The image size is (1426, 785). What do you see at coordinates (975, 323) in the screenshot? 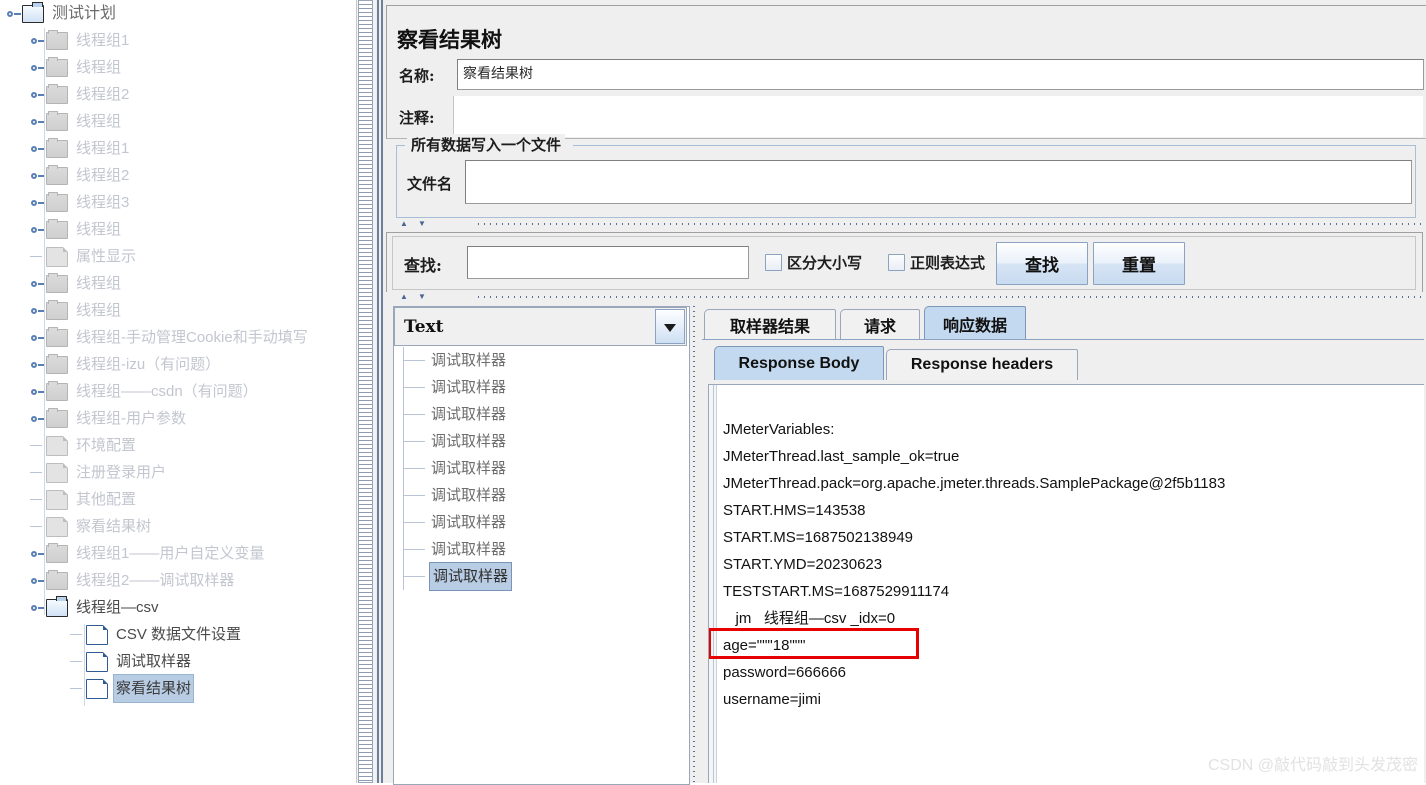
I see `tab-2: 响应数据` at bounding box center [975, 323].